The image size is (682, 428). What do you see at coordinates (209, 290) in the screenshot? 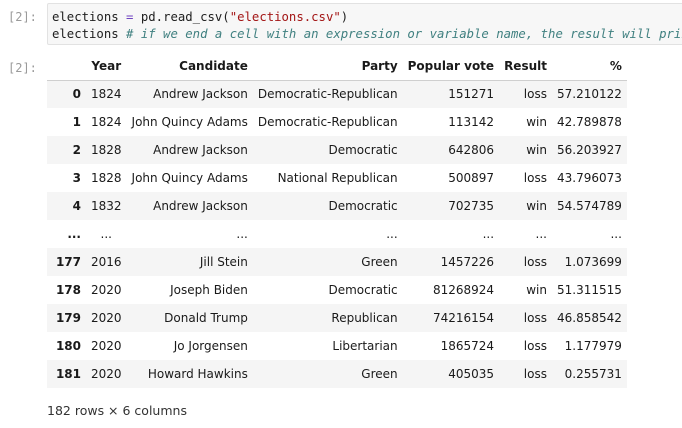
I see `cell-candidate: Joseph Biden` at bounding box center [209, 290].